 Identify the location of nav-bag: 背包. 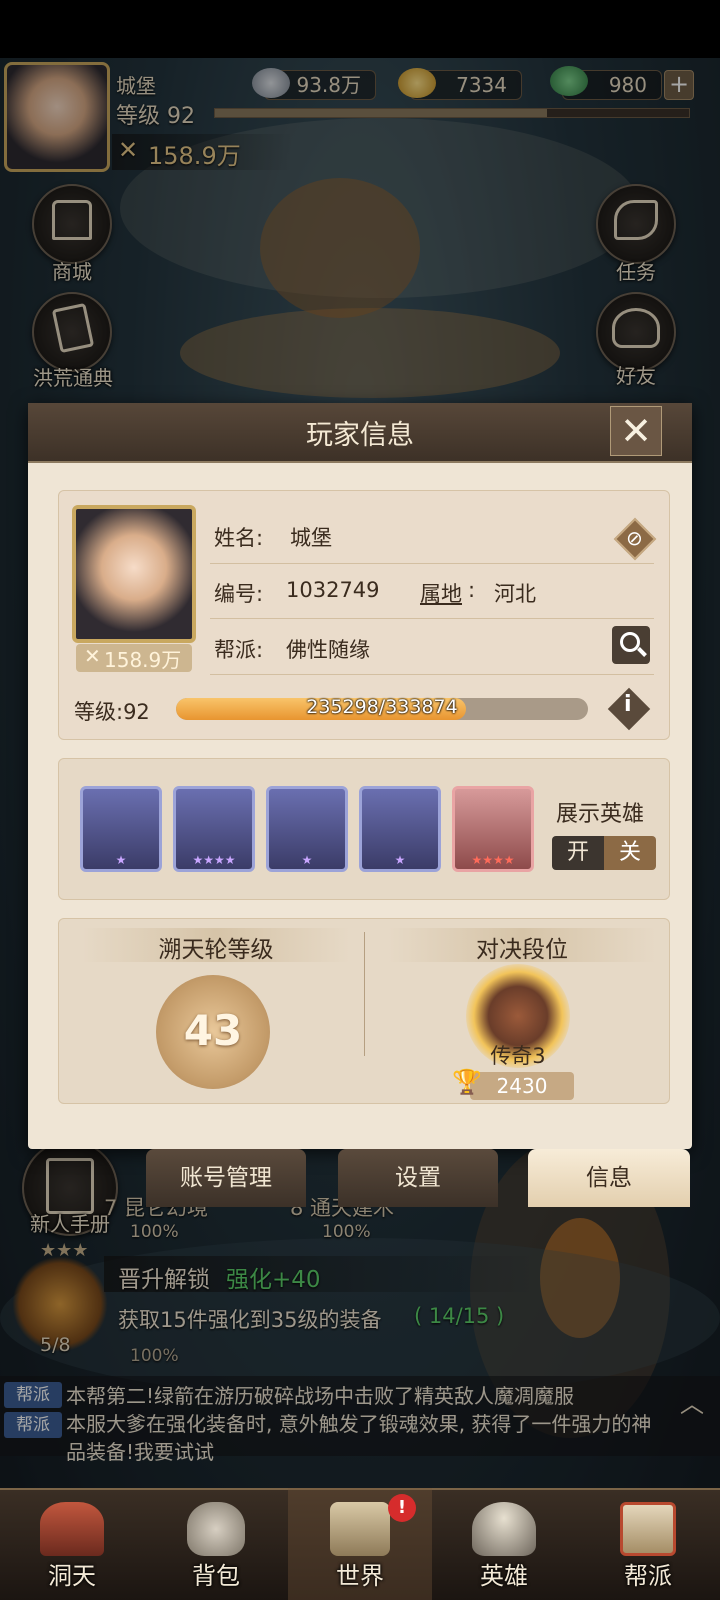
(216, 1544).